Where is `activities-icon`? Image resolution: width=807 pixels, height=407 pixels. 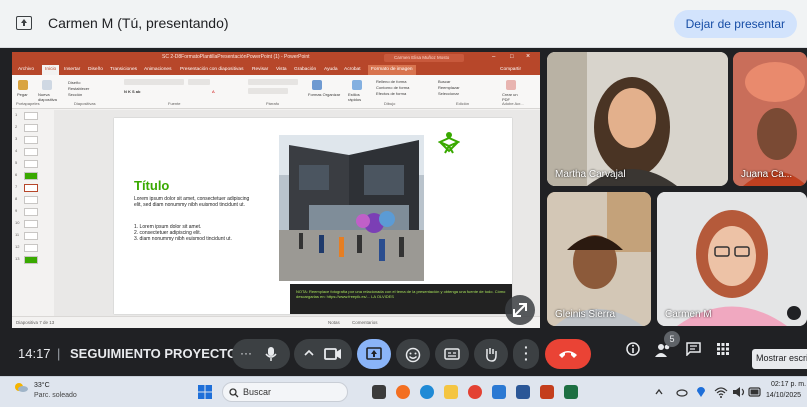 activities-icon is located at coordinates (723, 349).